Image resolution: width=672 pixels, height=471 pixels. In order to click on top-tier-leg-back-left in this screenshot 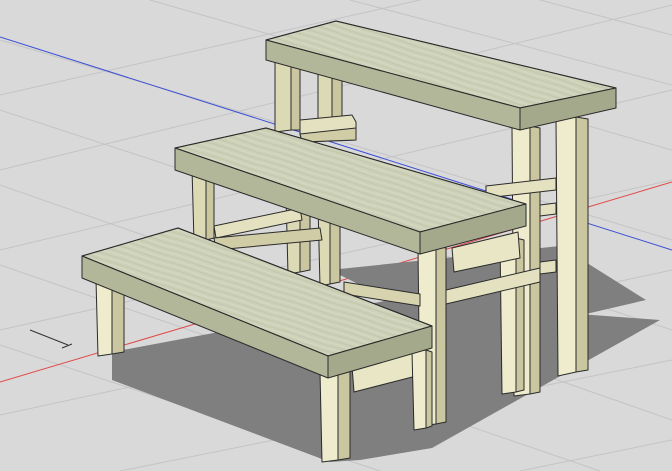, I will do `click(283, 96)`.